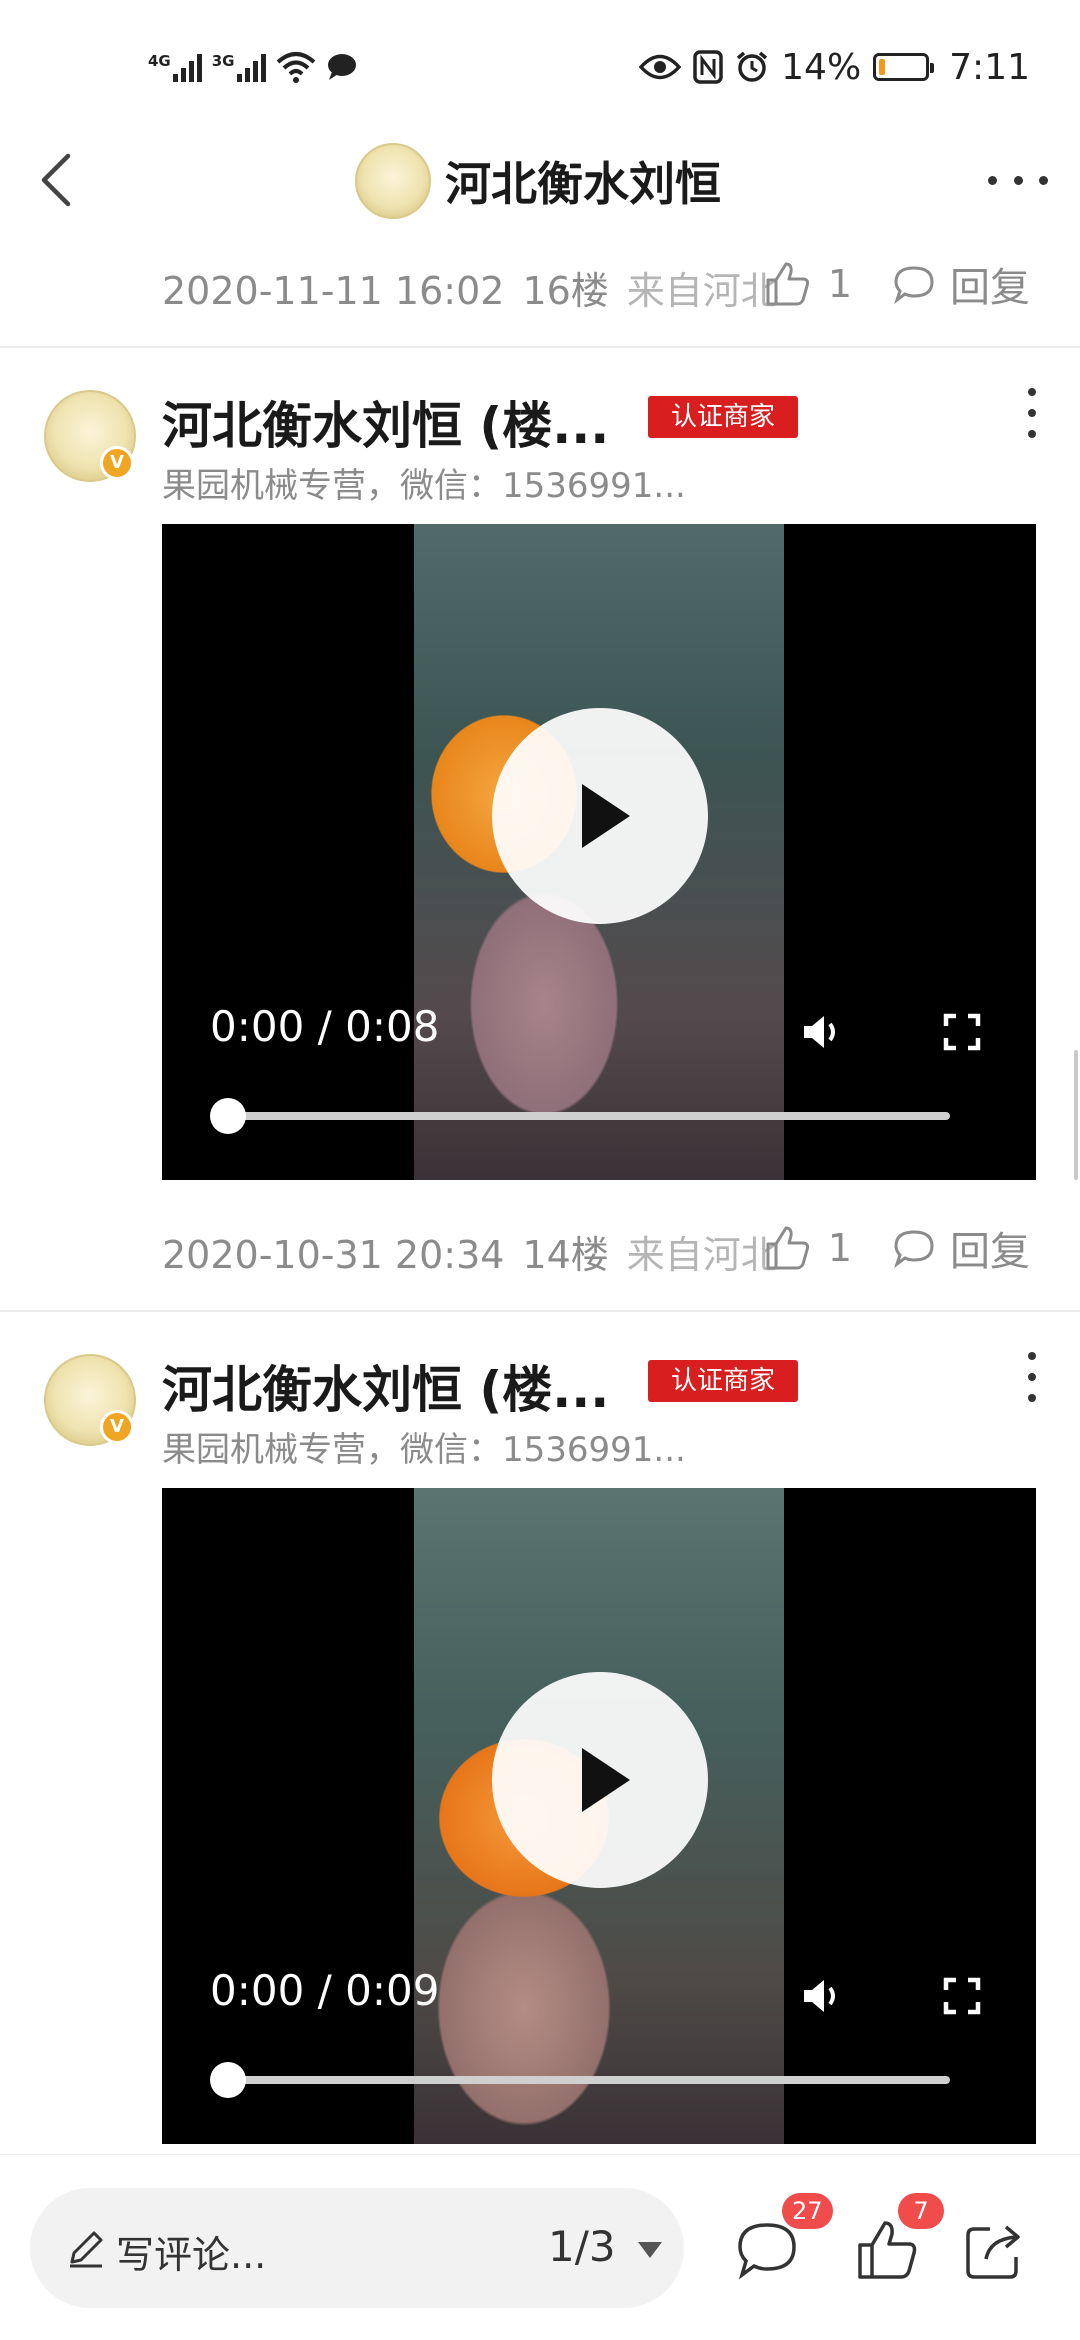 Image resolution: width=1080 pixels, height=2340 pixels. I want to click on clock: 7:11, so click(989, 67).